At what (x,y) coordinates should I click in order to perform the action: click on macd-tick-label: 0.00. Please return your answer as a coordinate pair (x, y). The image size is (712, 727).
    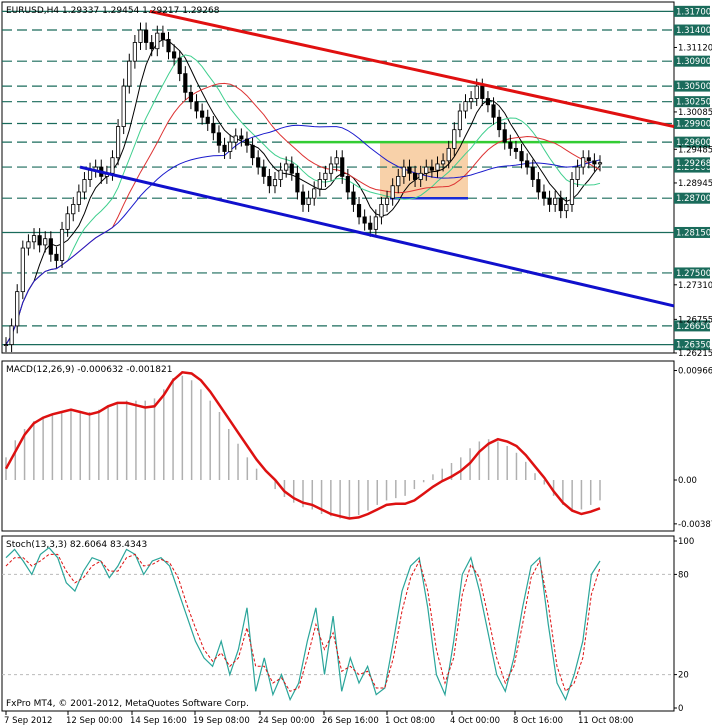
    Looking at the image, I should click on (687, 481).